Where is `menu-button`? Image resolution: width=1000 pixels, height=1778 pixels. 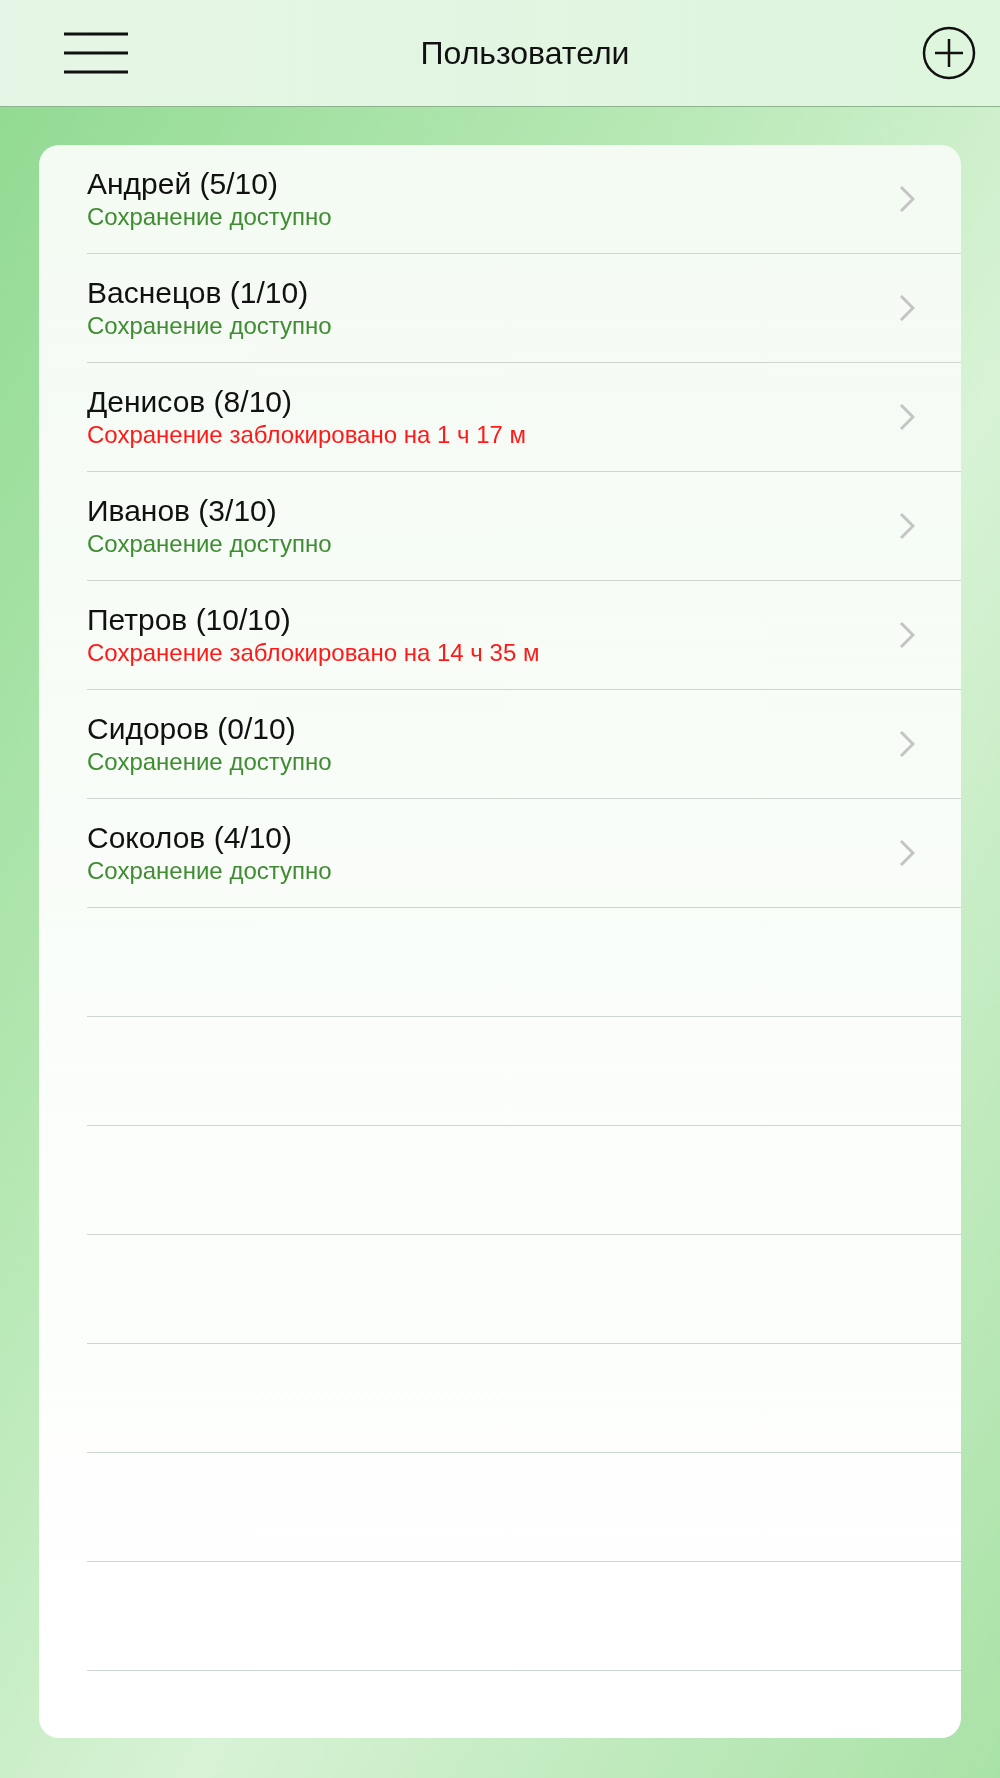 menu-button is located at coordinates (96, 53).